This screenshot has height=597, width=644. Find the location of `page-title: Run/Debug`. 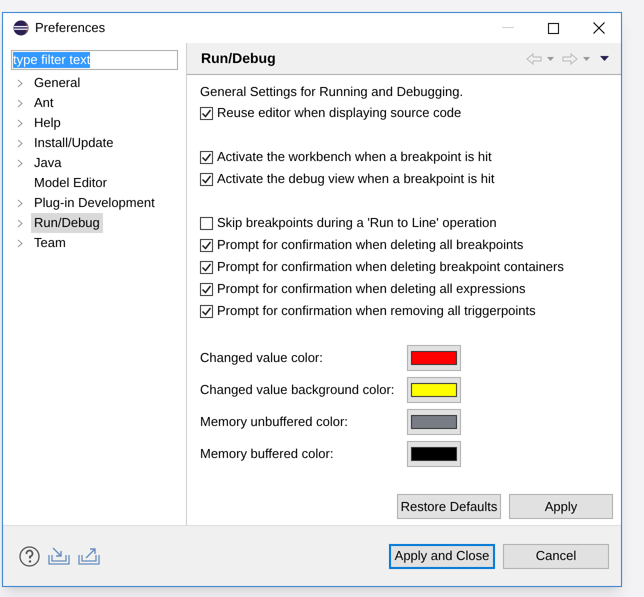

page-title: Run/Debug is located at coordinates (238, 58).